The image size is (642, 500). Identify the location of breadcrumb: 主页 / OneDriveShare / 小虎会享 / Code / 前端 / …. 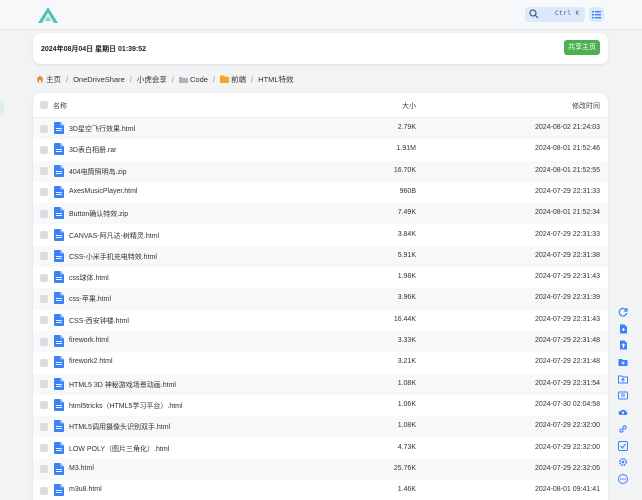
(165, 79).